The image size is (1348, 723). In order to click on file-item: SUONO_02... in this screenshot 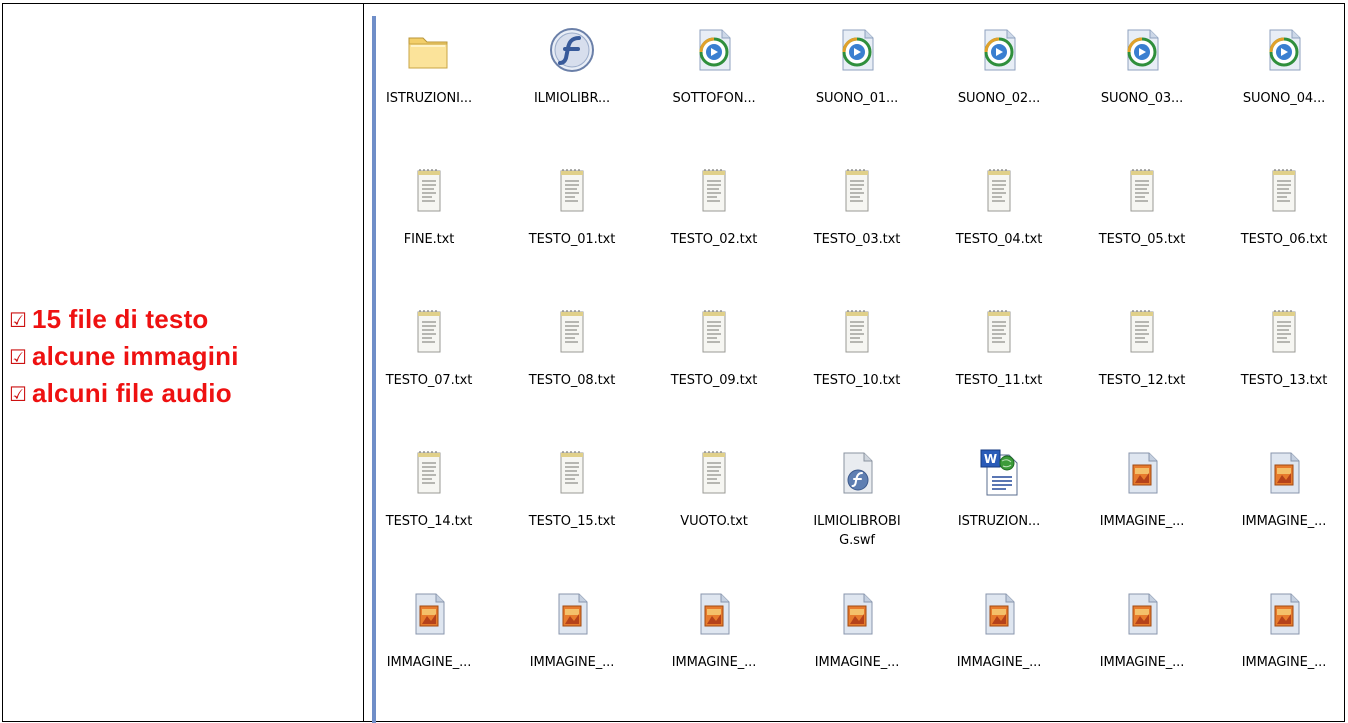, I will do `click(999, 66)`.